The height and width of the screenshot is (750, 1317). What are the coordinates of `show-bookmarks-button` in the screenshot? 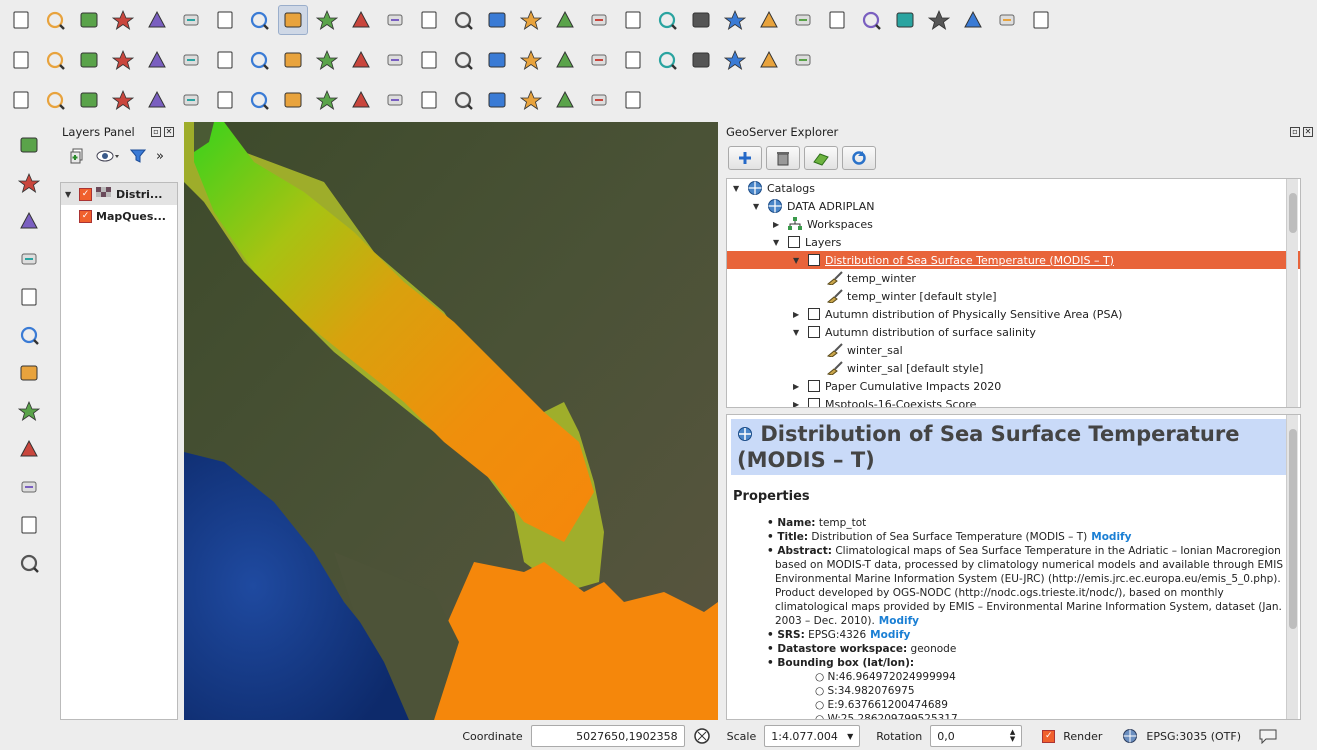 It's located at (973, 20).